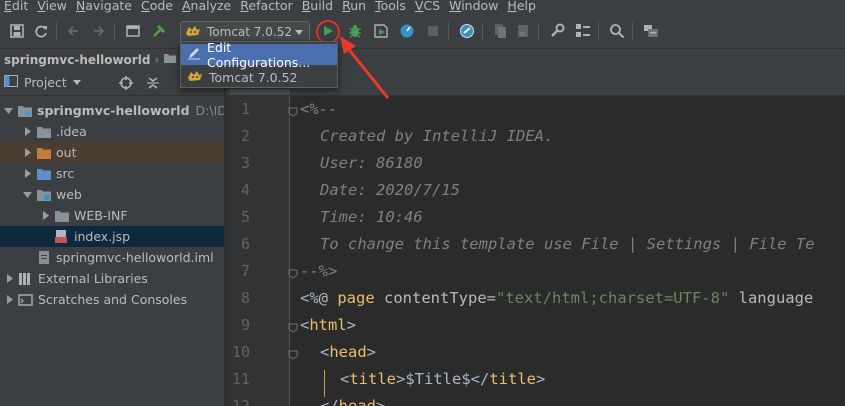 The height and width of the screenshot is (406, 845). What do you see at coordinates (437, 136) in the screenshot?
I see `code-token: Created by IntelliJ IDEA.` at bounding box center [437, 136].